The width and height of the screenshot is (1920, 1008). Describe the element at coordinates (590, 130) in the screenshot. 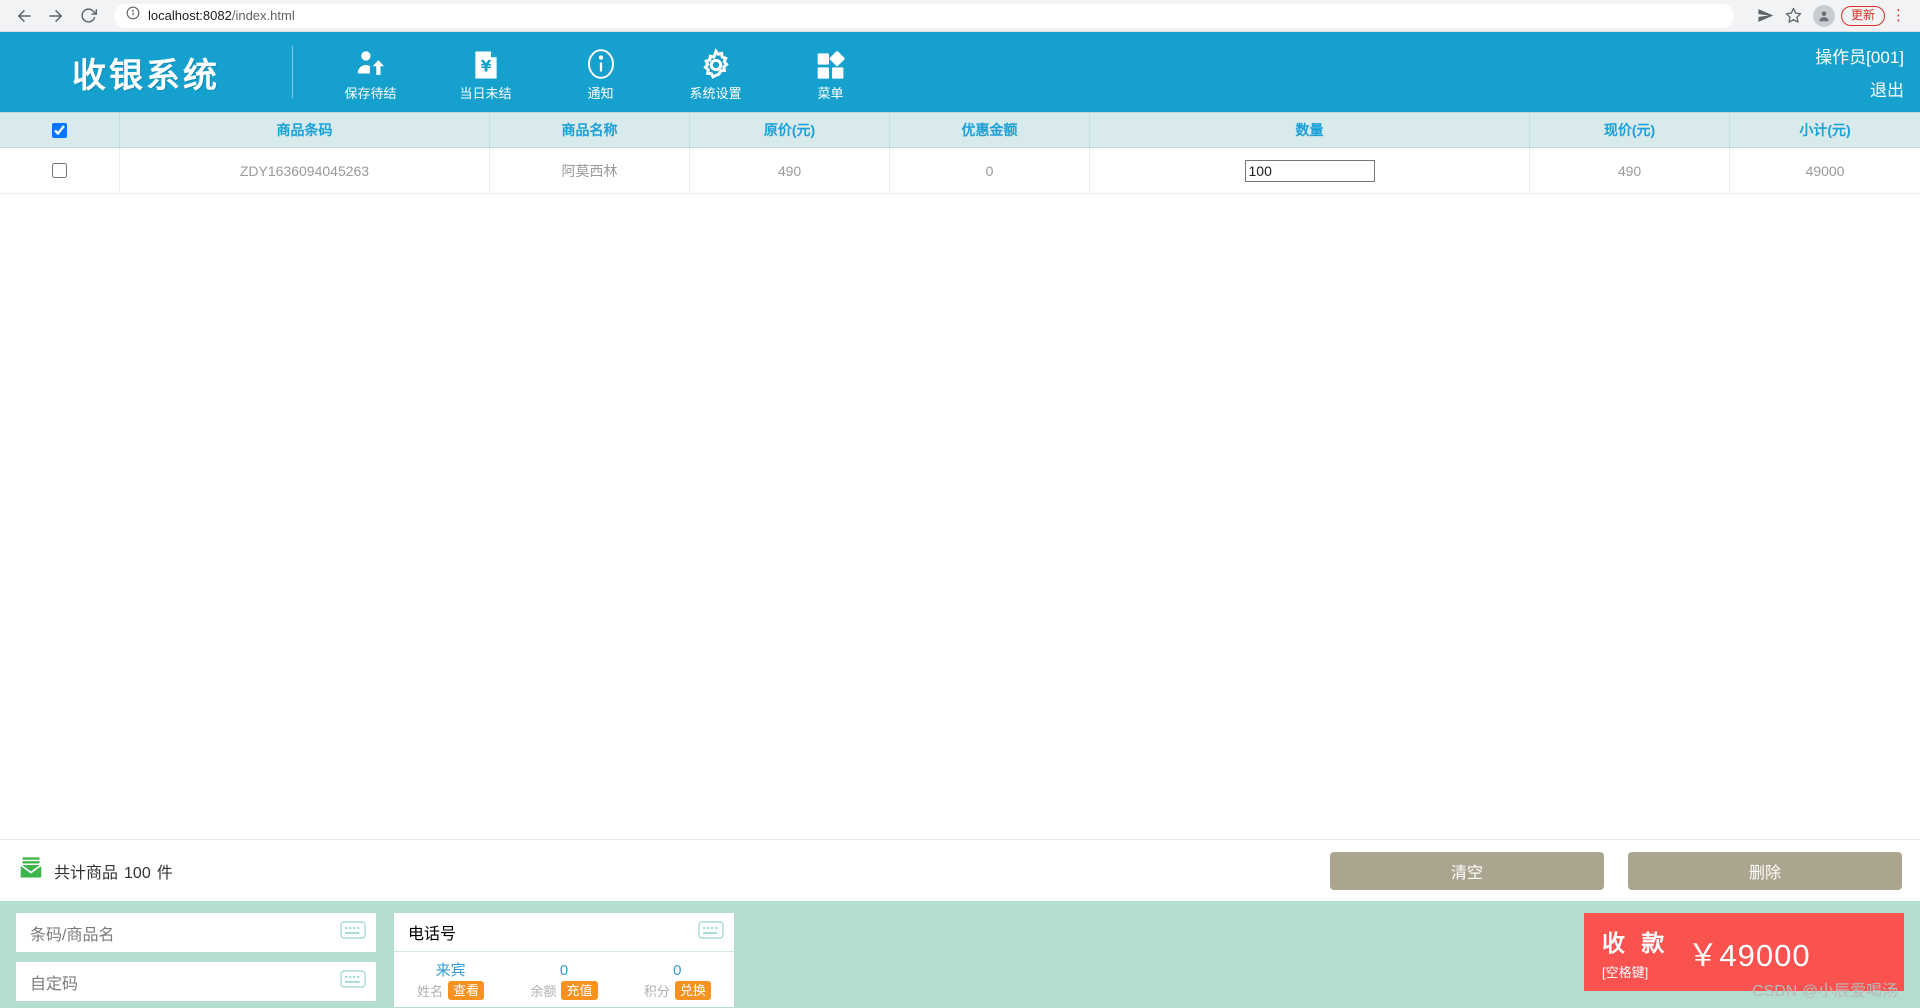

I see `column-header-product-name: 商品名称` at that location.